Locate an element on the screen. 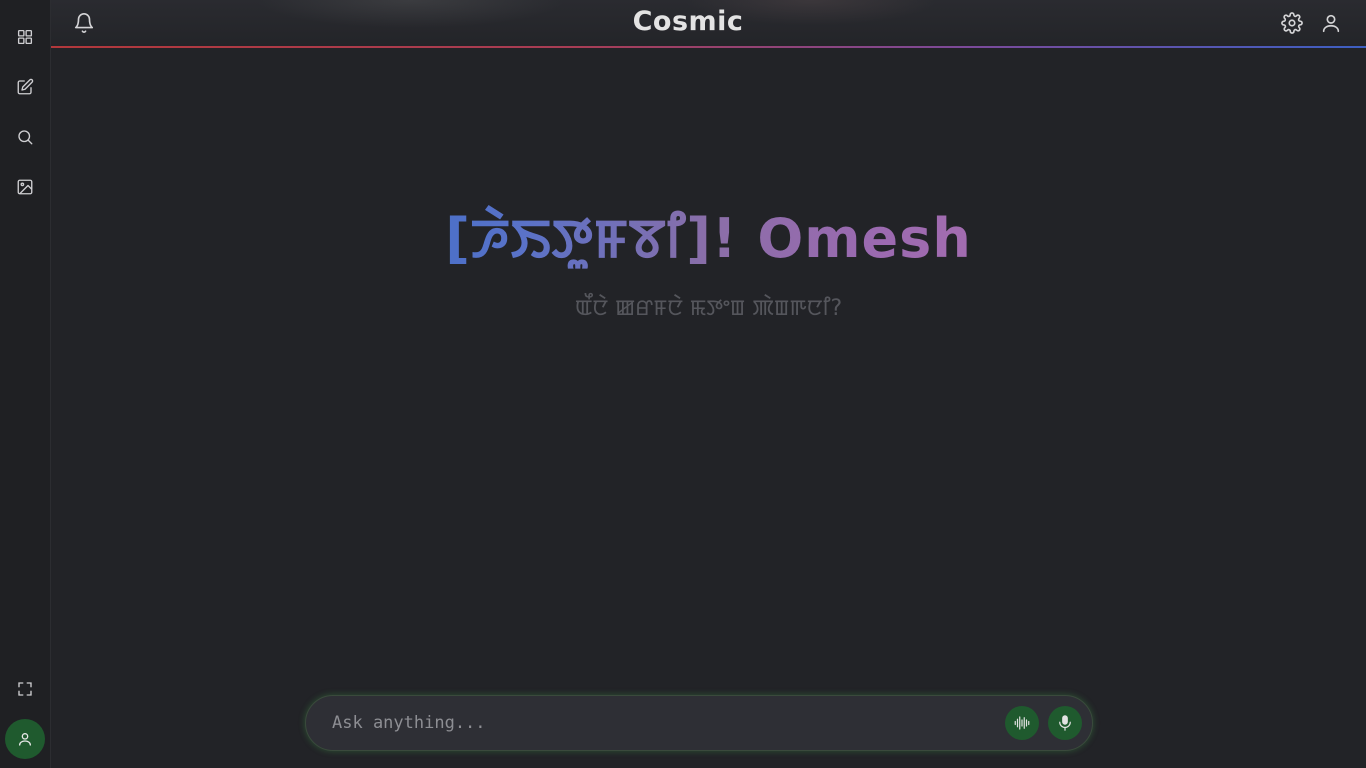 Image resolution: width=1366 pixels, height=768 pixels. microphone-button is located at coordinates (1065, 723).